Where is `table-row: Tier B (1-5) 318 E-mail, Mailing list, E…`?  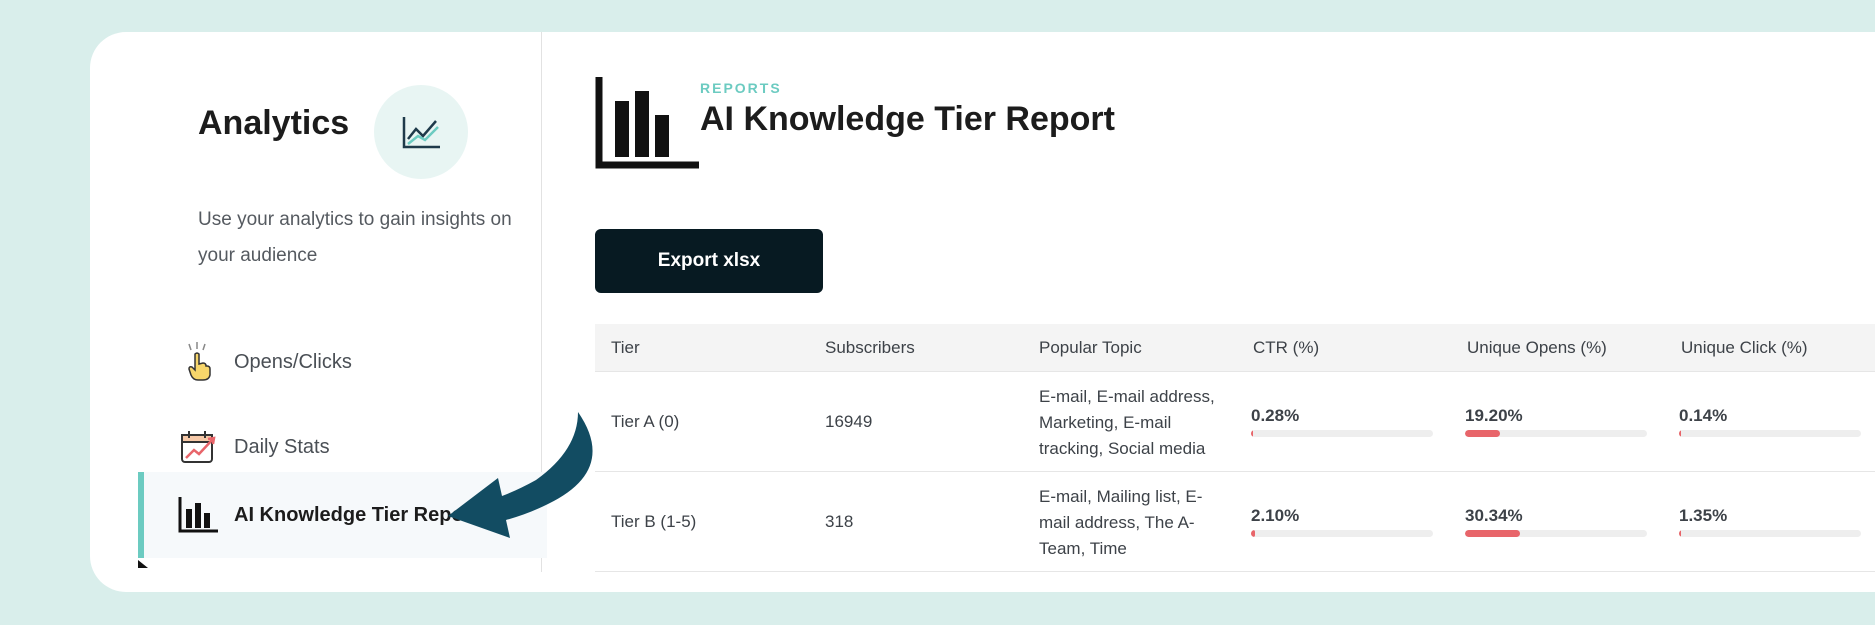 table-row: Tier B (1-5) 318 E-mail, Mailing list, E… is located at coordinates (1235, 522).